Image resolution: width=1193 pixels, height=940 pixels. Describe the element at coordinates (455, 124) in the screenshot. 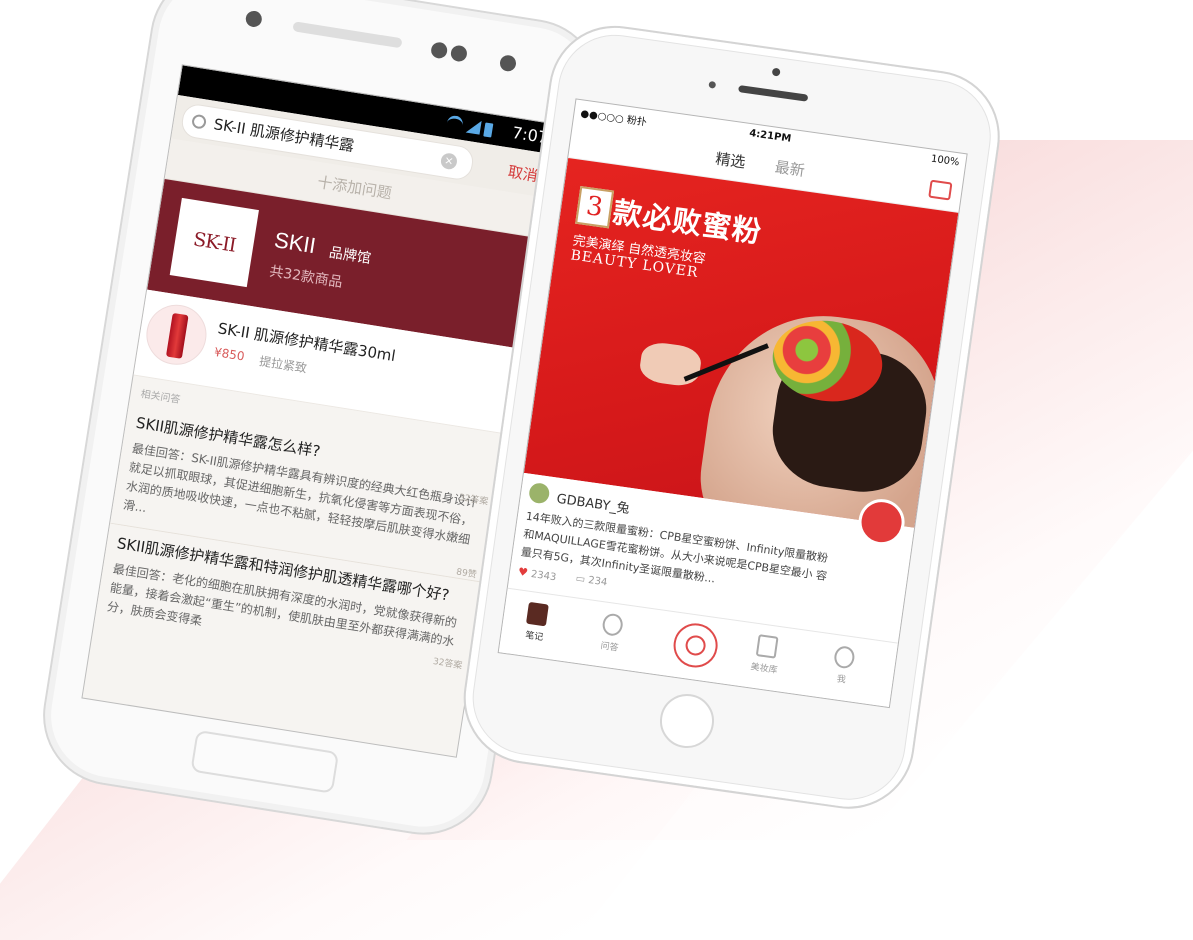

I see `wifi-icon` at that location.